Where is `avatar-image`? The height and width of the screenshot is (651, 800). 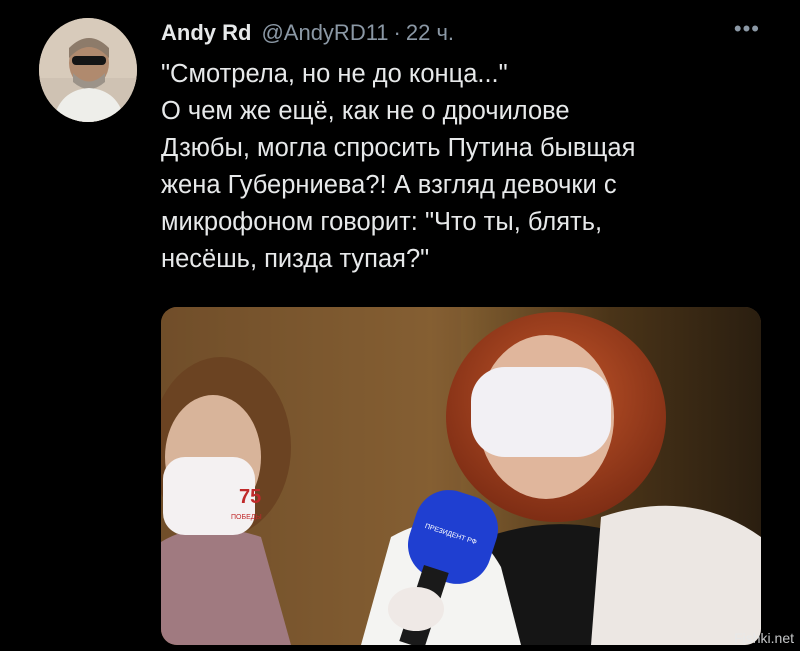
avatar-image is located at coordinates (88, 70).